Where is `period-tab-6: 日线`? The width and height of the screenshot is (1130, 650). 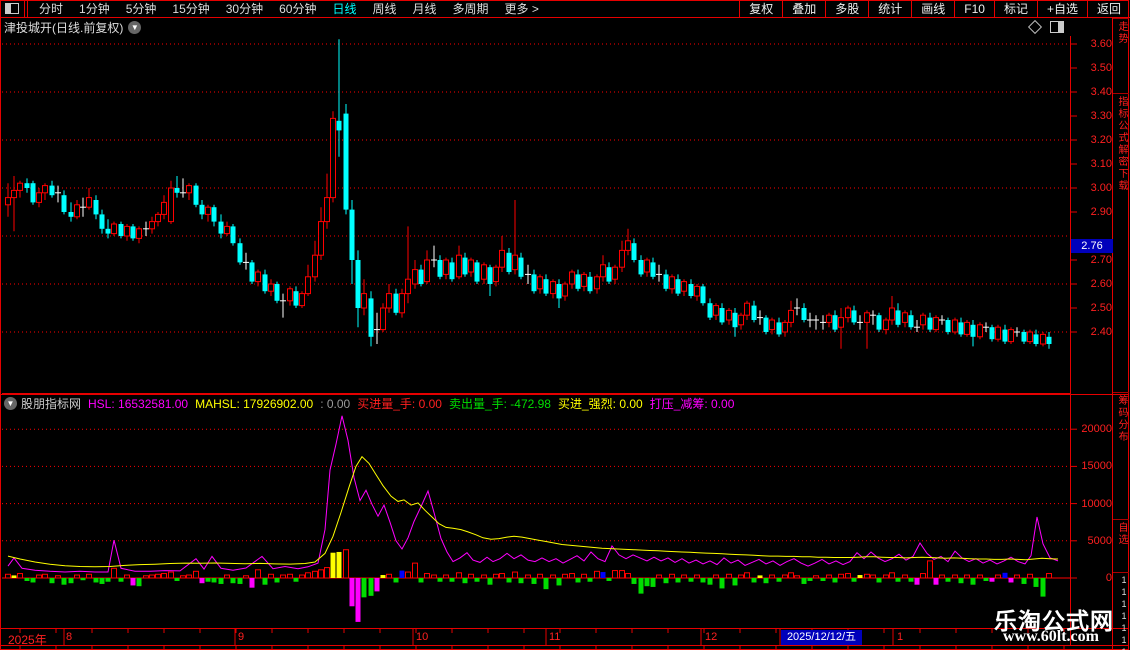
period-tab-6: 日线 is located at coordinates (344, 8).